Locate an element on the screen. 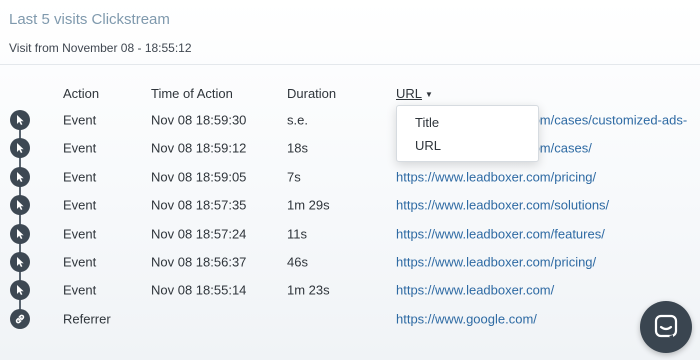 The image size is (700, 360). column-header-time: Time of Action is located at coordinates (192, 93).